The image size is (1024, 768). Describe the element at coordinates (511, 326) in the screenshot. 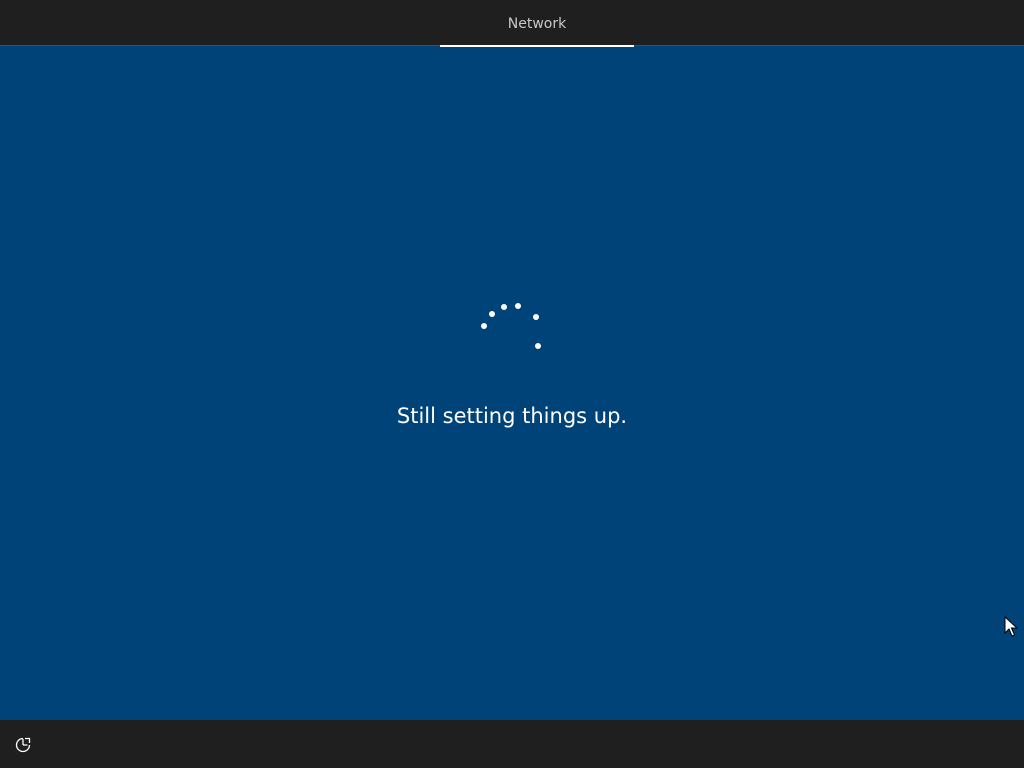

I see `loading-spinner-icon` at that location.